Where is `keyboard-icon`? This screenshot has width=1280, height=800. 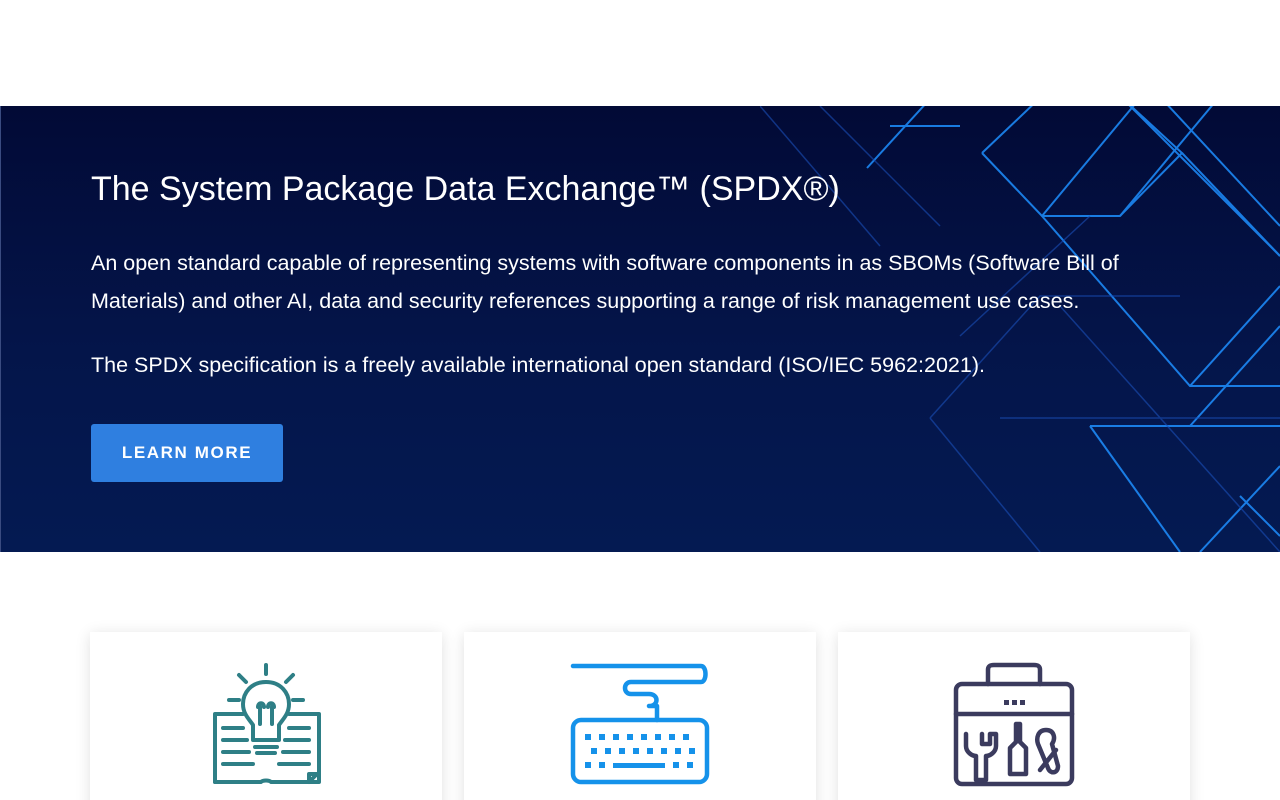 keyboard-icon is located at coordinates (640, 724).